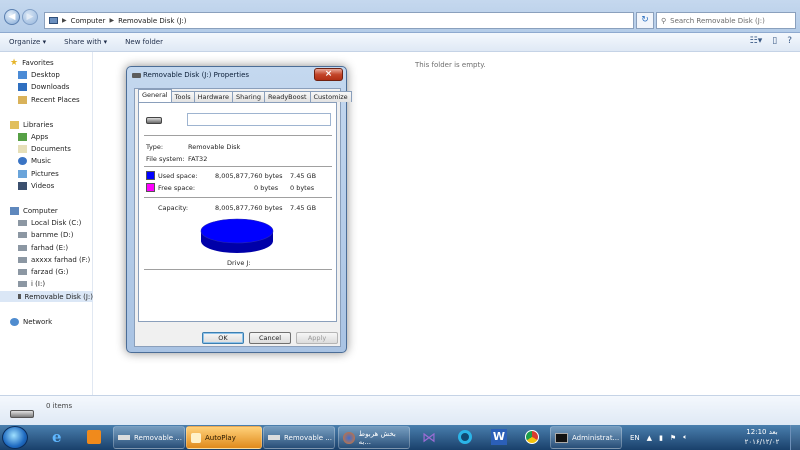 The image size is (800, 450). I want to click on clock: 12:10 بعد ۲۰۱۶/۱۲/۰۲, so click(762, 437).